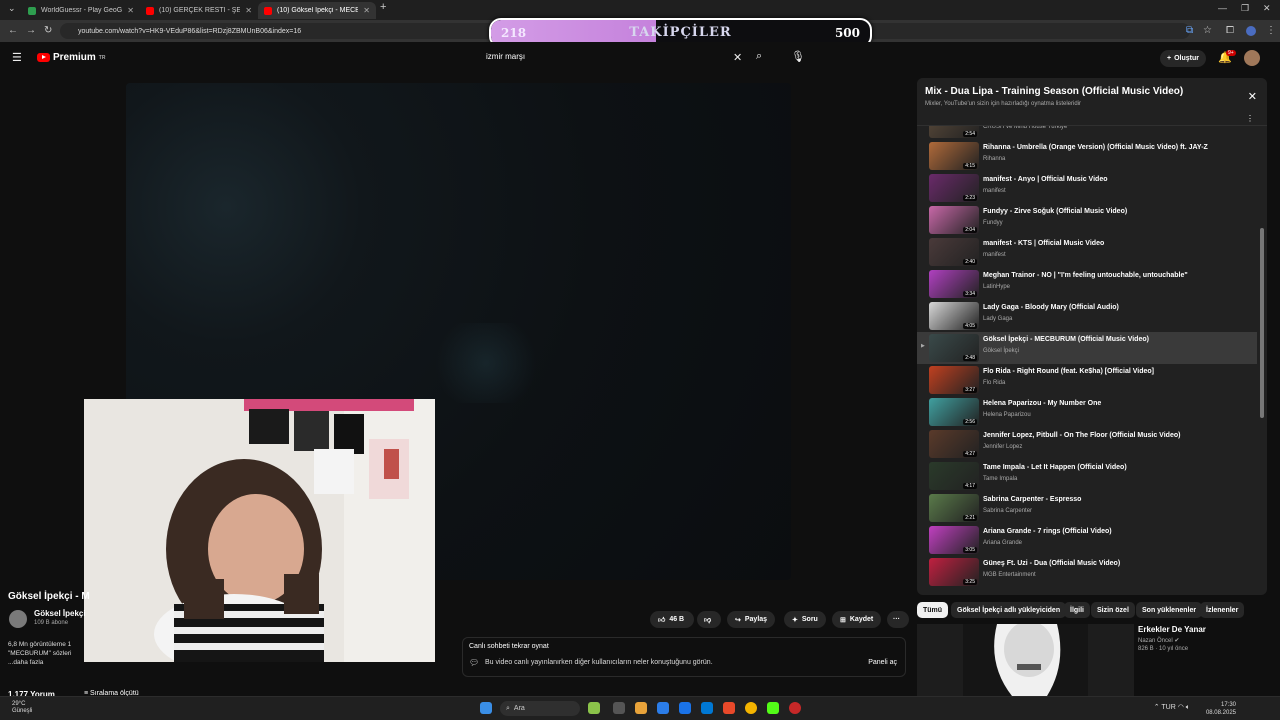 The height and width of the screenshot is (720, 1280). What do you see at coordinates (1222, 610) in the screenshot?
I see `chip-5: İzlenenler` at bounding box center [1222, 610].